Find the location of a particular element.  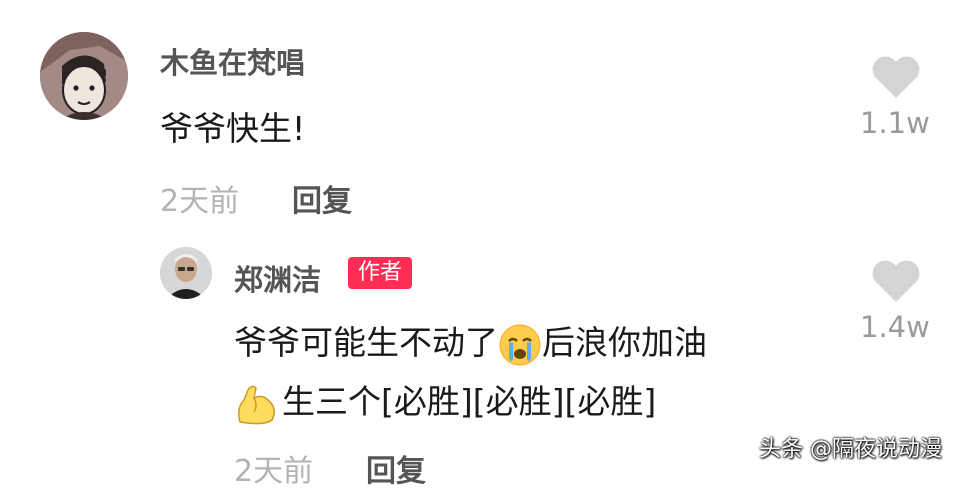

comment-time: 2天前 is located at coordinates (200, 201).